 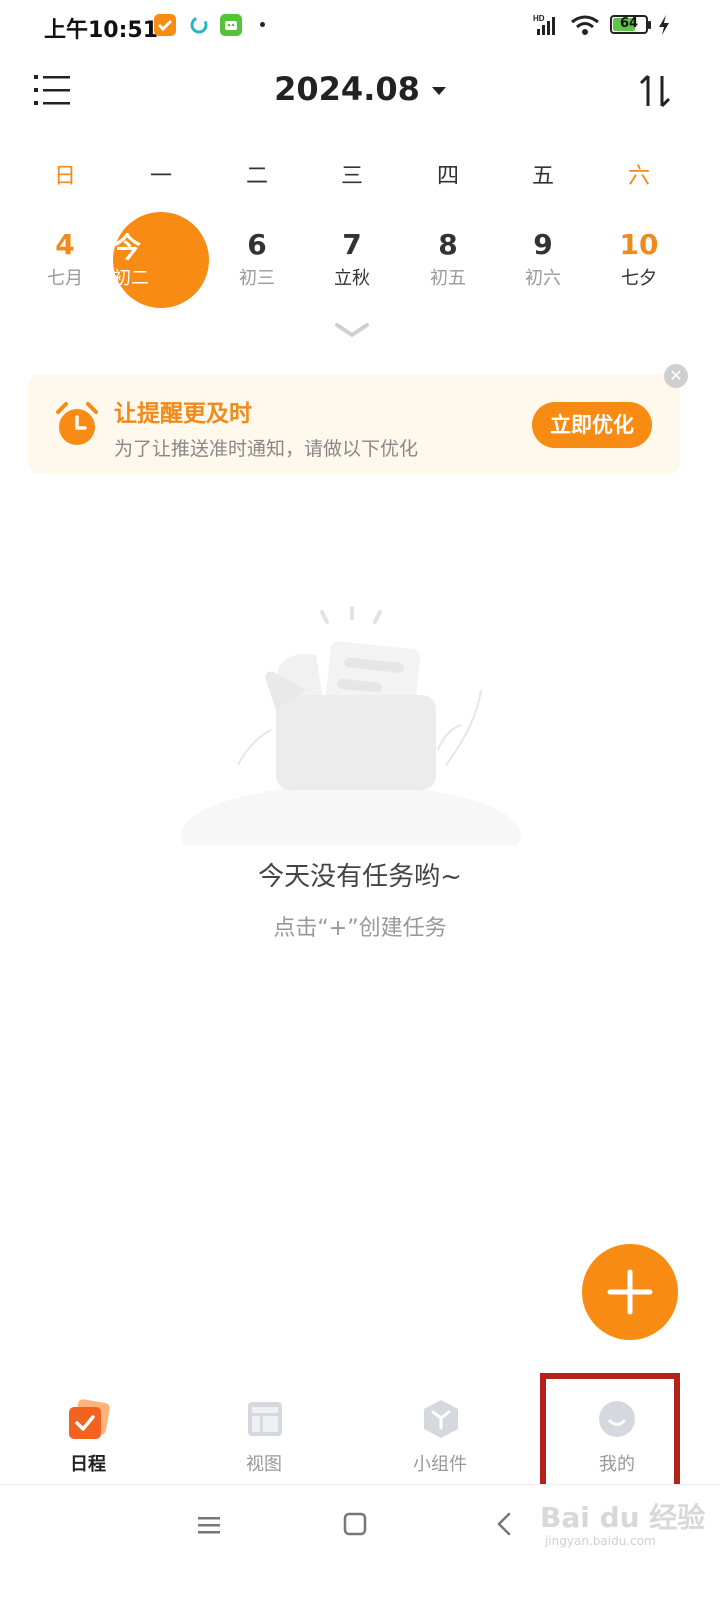 I want to click on day-8: 8 初五, so click(x=448, y=258).